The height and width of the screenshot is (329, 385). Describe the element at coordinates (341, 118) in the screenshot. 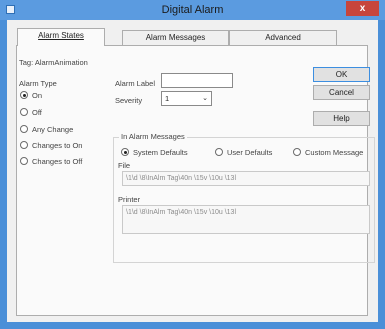

I see `help-button: Help` at that location.